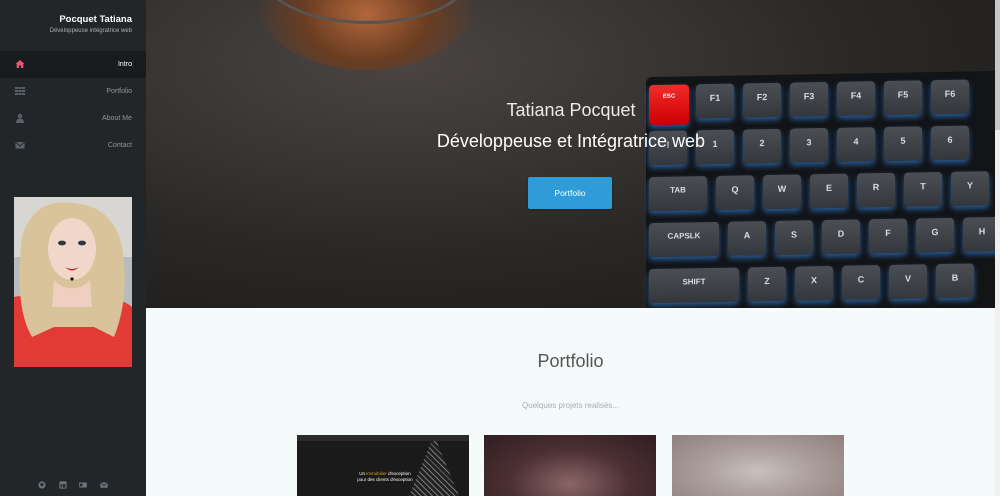 This screenshot has height=496, width=1000. Describe the element at coordinates (997, 248) in the screenshot. I see `page-scrollbar` at that location.